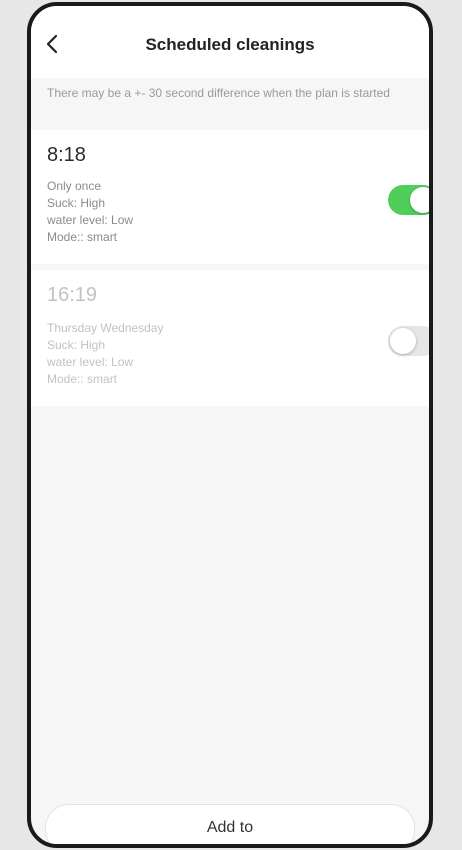 Image resolution: width=462 pixels, height=850 pixels. I want to click on schedule-repeat: Only once, so click(74, 186).